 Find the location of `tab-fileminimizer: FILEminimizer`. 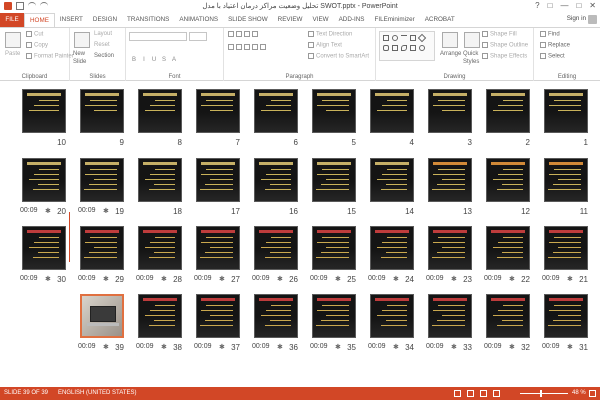

tab-fileminimizer: FILEminimizer is located at coordinates (394, 20).